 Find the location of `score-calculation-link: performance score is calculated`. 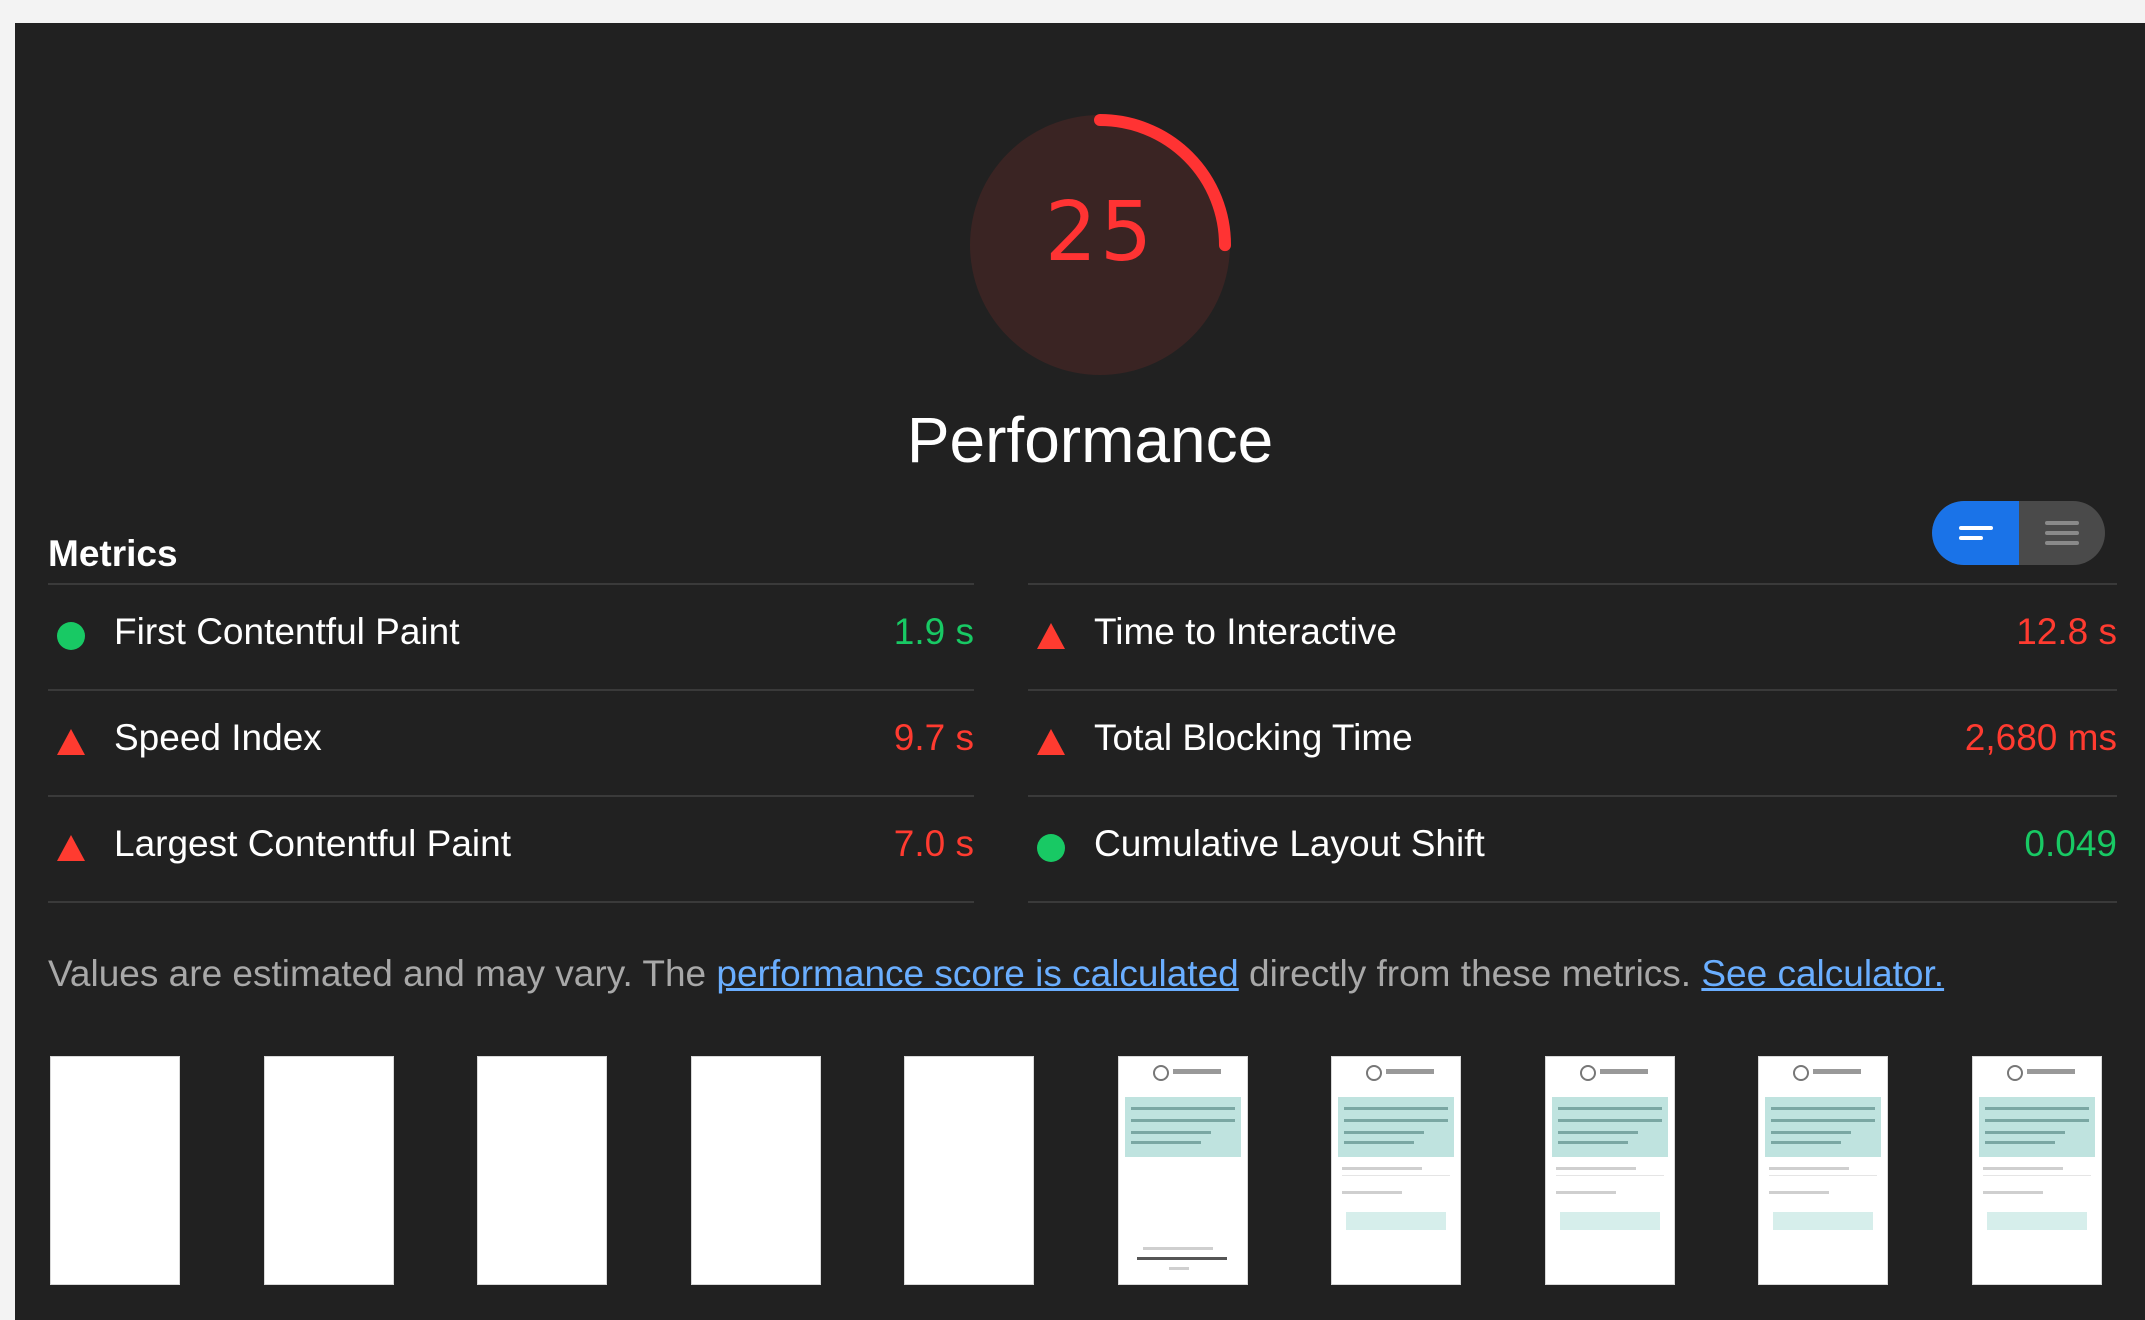

score-calculation-link: performance score is calculated is located at coordinates (977, 973).